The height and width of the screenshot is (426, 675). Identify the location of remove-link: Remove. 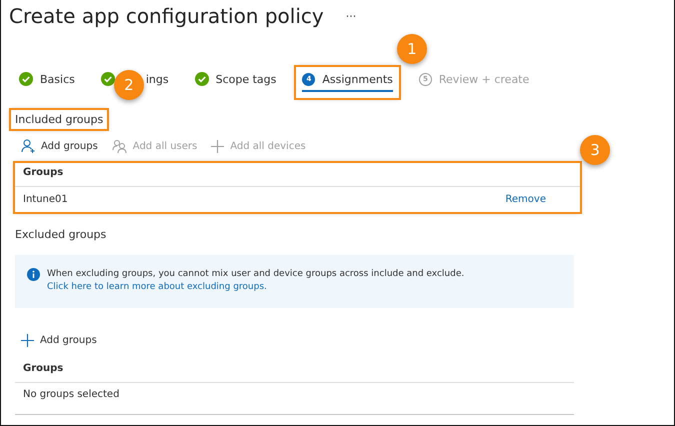
(525, 199).